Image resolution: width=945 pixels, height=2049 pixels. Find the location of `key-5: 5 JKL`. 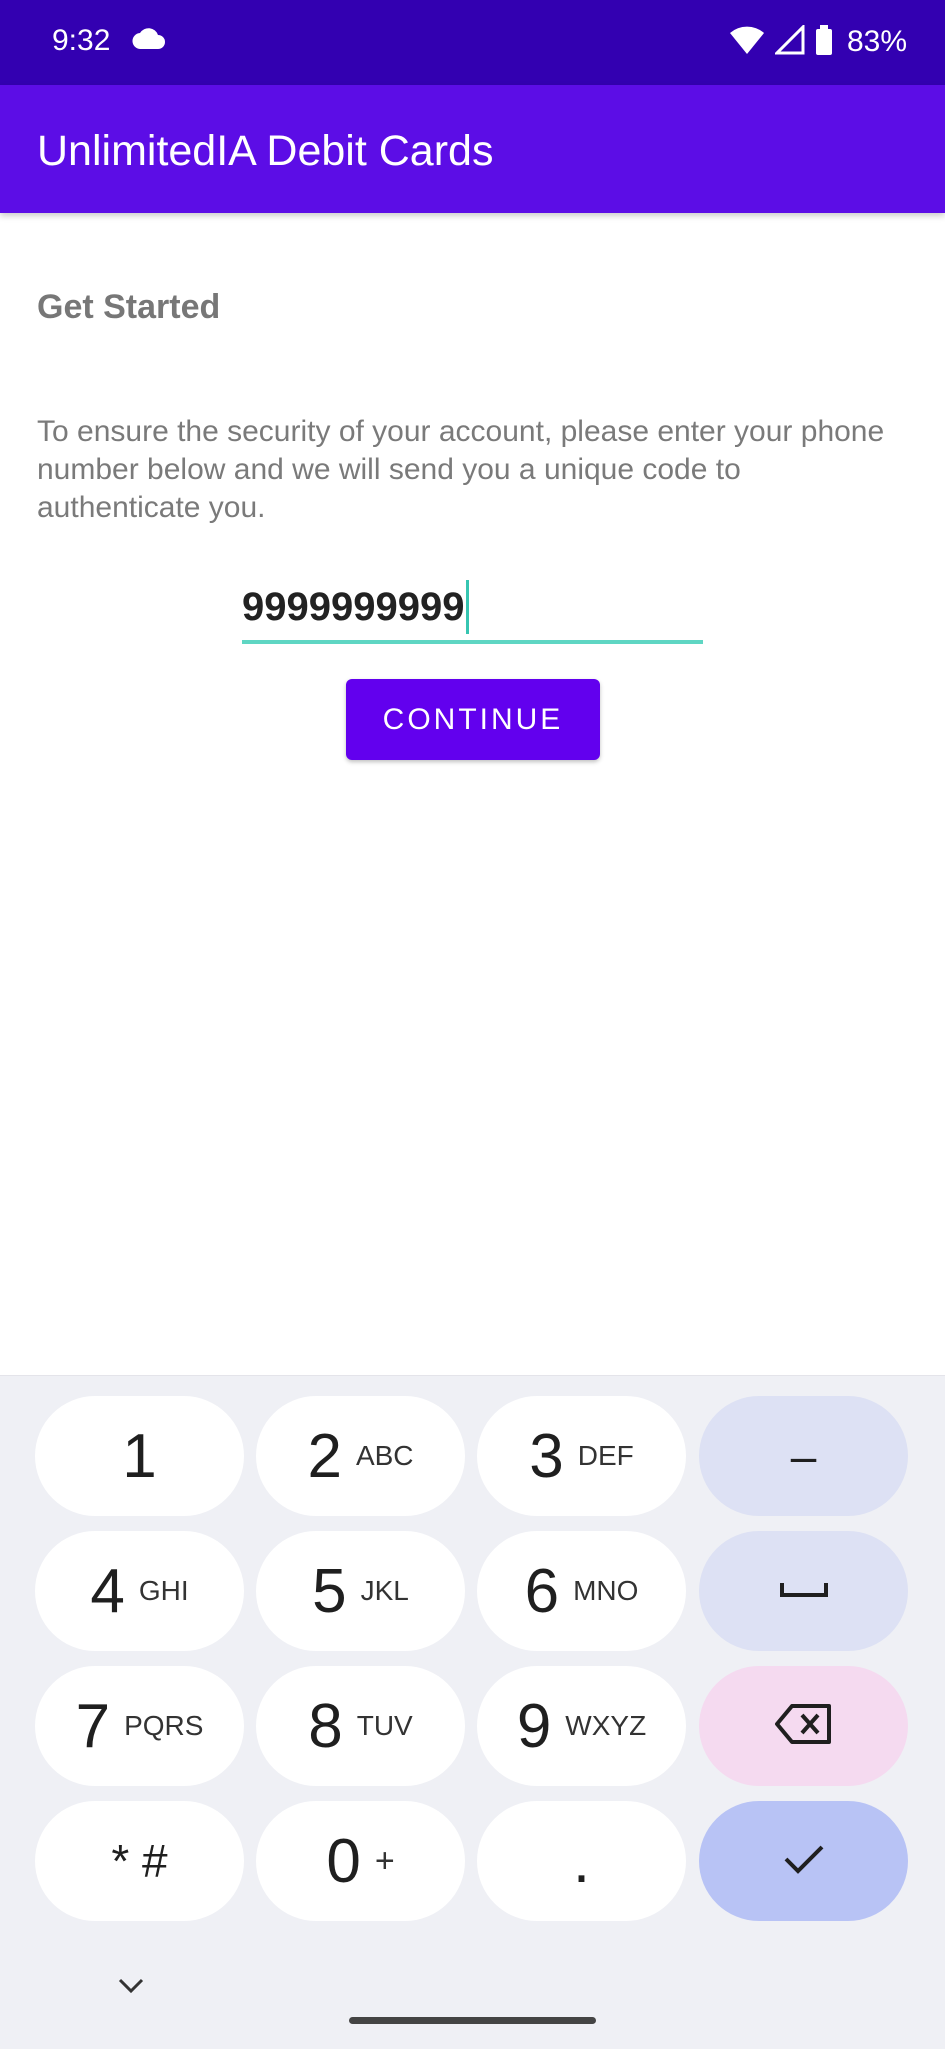

key-5: 5 JKL is located at coordinates (360, 1591).